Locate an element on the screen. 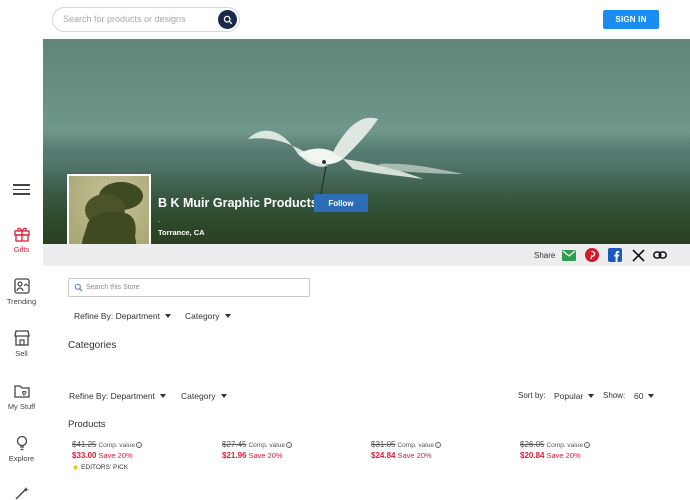  follow-button: Follow is located at coordinates (341, 203).